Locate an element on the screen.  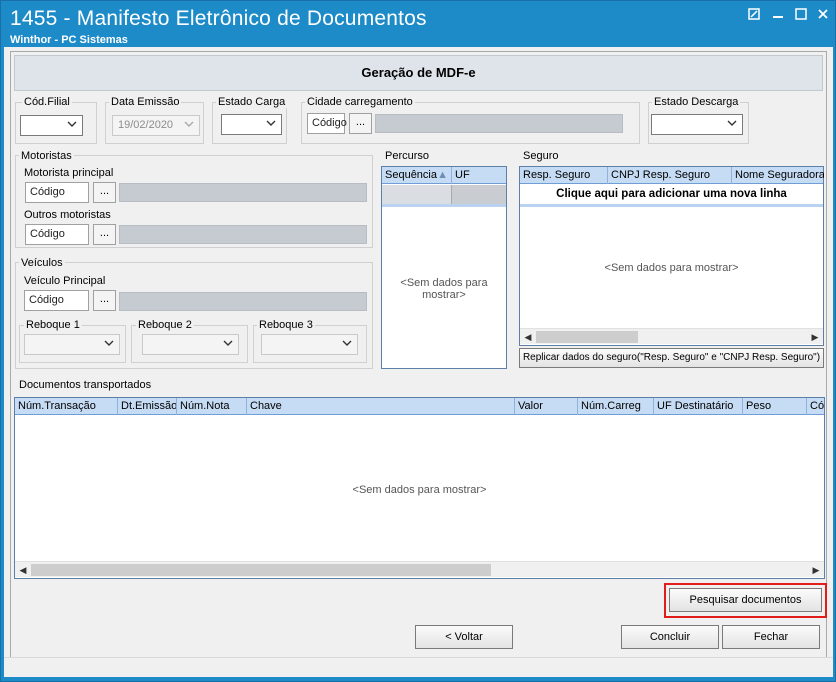
seguro-empty-text: <Sem dados para mostrar> is located at coordinates (671, 268).